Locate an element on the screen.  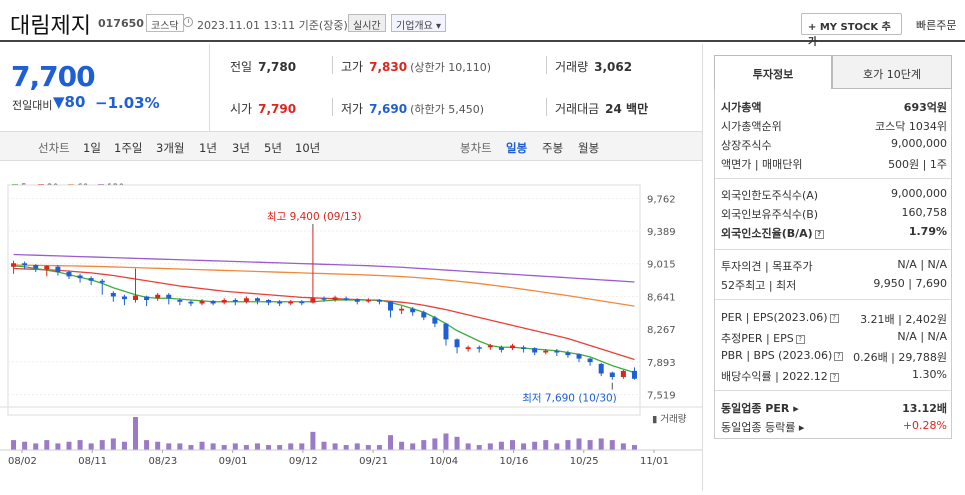
change-label: 전일대비 is located at coordinates (32, 105).